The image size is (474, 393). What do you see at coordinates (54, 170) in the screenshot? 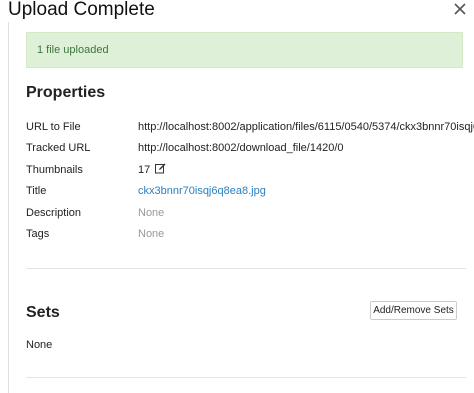
I see `property-label: Thumbnails` at bounding box center [54, 170].